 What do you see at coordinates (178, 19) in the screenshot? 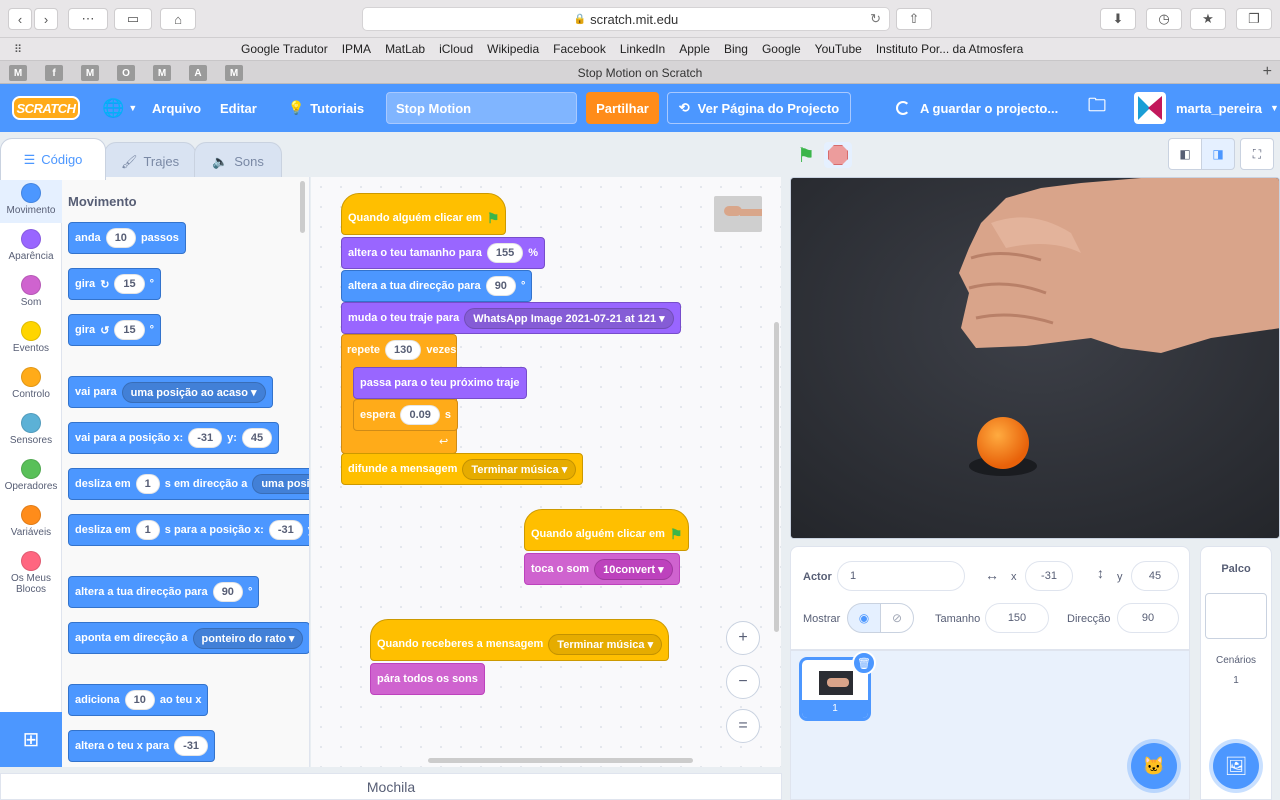
I see `home-button: ⌂` at bounding box center [178, 19].